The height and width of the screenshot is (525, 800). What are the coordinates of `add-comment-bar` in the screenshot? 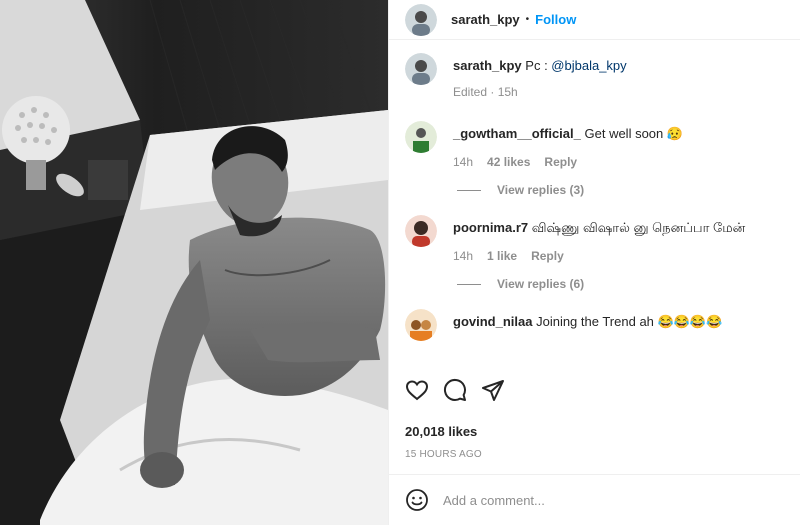 It's located at (594, 499).